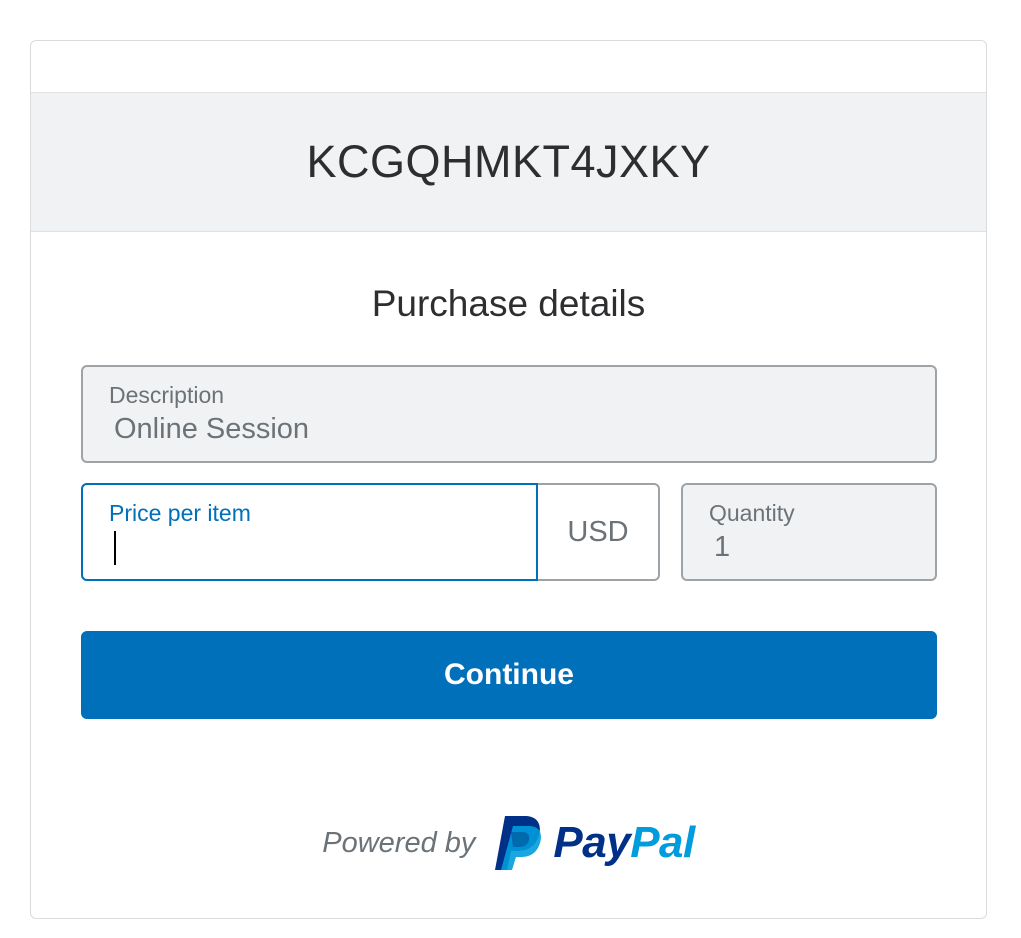 The image size is (1021, 938). I want to click on price-field: Price per item USD, so click(370, 532).